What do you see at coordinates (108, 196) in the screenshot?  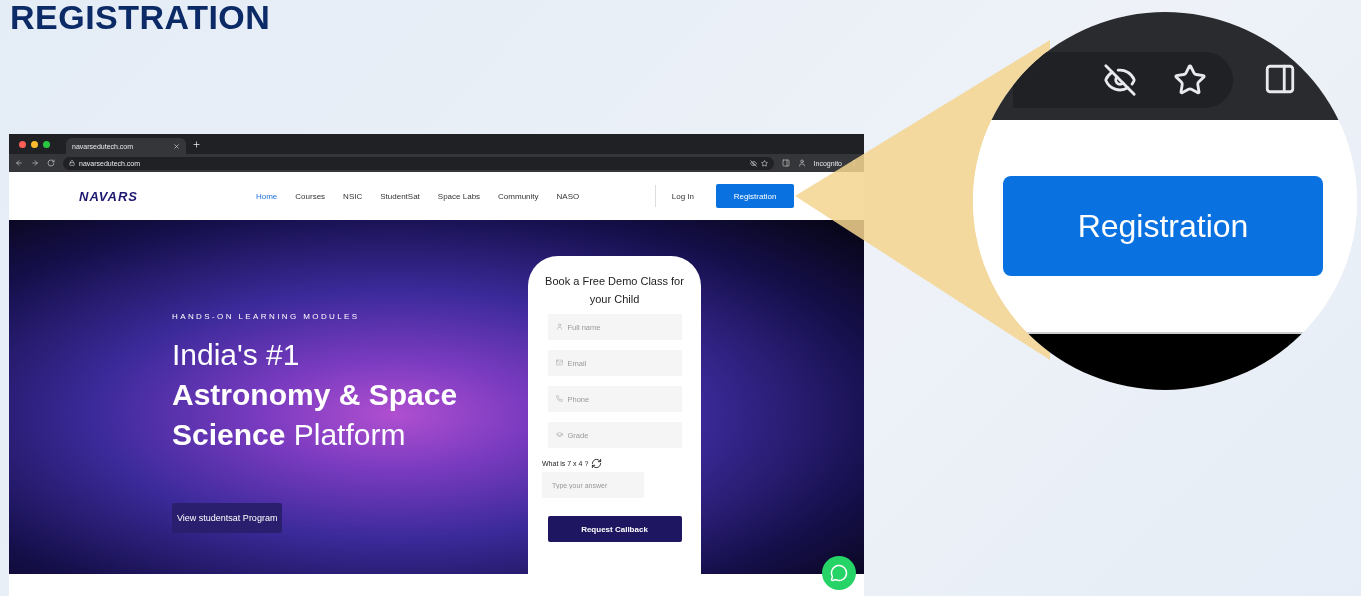 I see `logo: NAVARS` at bounding box center [108, 196].